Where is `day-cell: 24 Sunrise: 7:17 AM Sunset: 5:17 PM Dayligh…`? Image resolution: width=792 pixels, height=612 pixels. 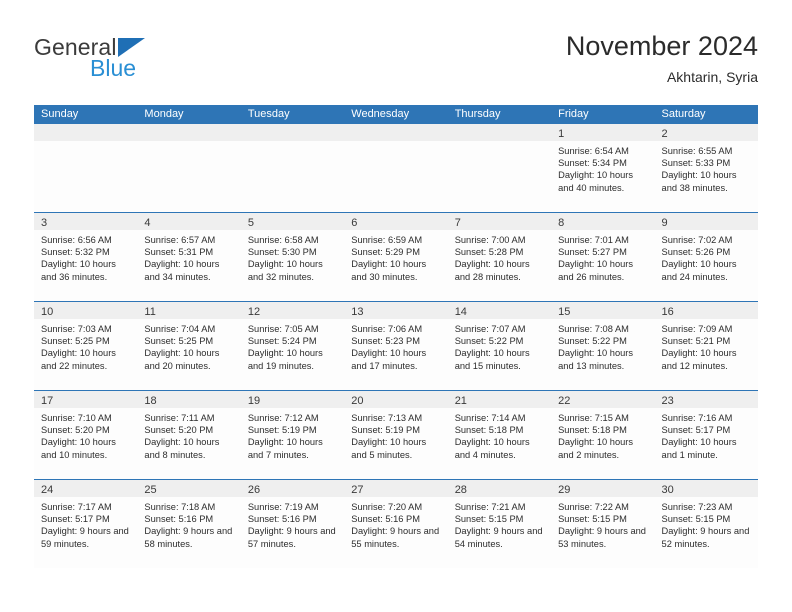 day-cell: 24 Sunrise: 7:17 AM Sunset: 5:17 PM Dayligh… is located at coordinates (86, 524).